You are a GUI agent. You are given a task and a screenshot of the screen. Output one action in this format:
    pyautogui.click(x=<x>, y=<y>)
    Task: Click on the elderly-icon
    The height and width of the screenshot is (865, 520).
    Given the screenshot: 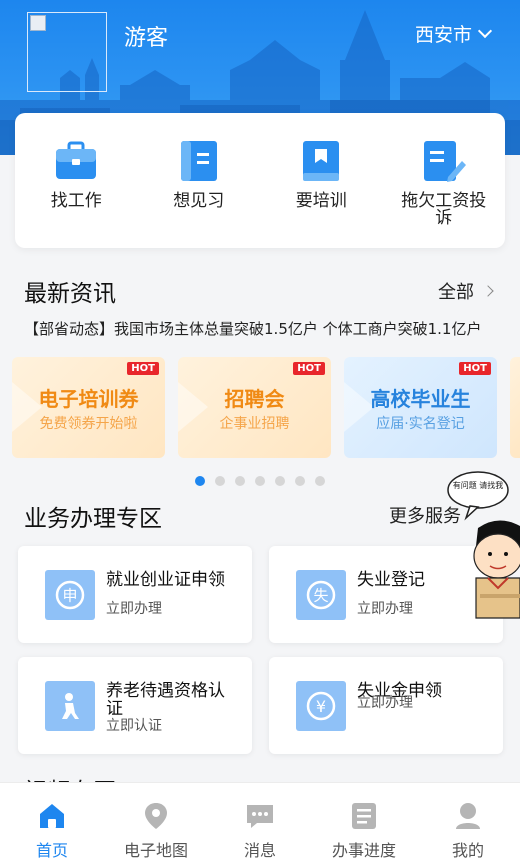 What is the action you would take?
    pyautogui.click(x=70, y=706)
    